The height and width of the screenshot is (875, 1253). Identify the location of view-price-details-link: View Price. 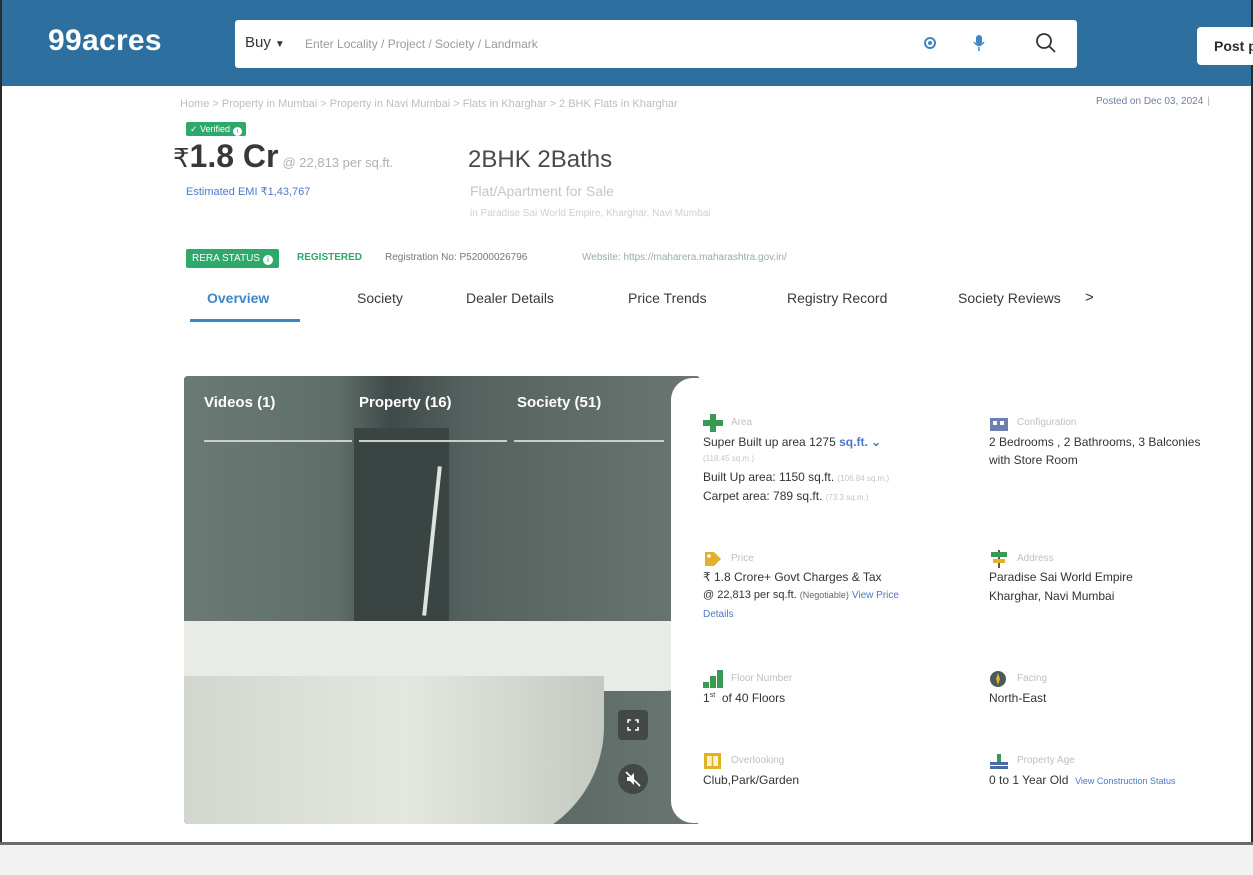
(875, 595).